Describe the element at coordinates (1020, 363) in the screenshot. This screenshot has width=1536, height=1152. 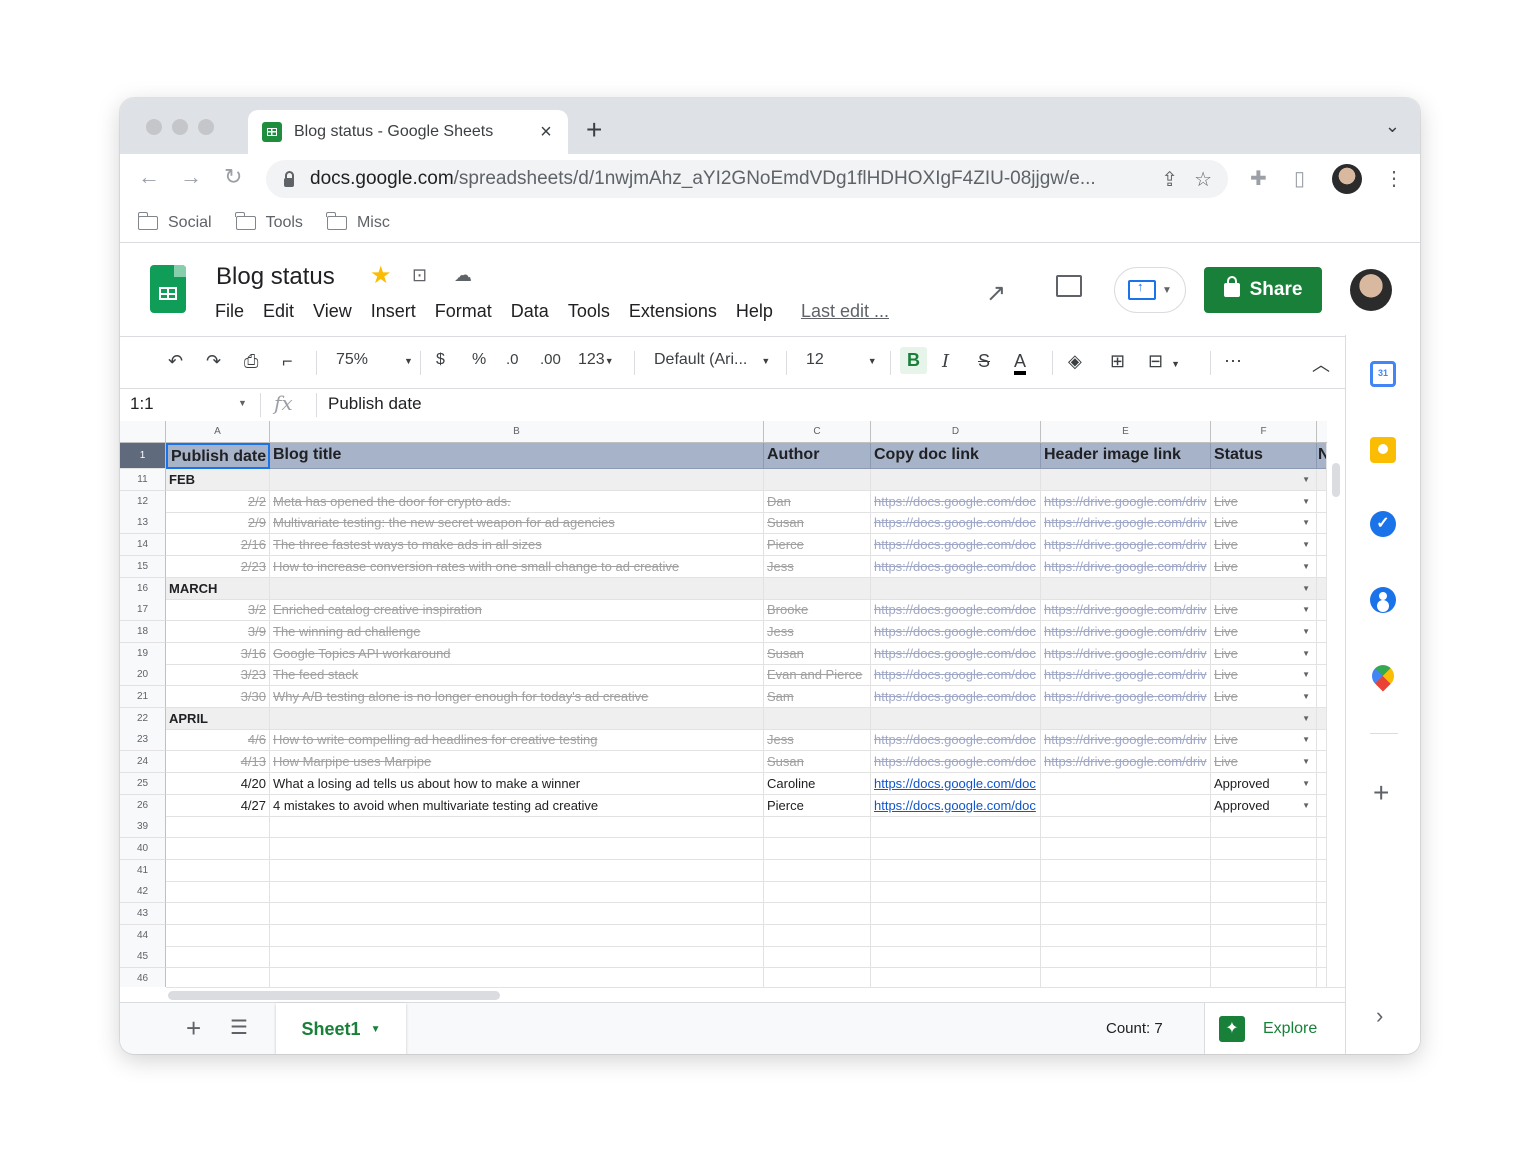
I see `text-color-button: A` at that location.